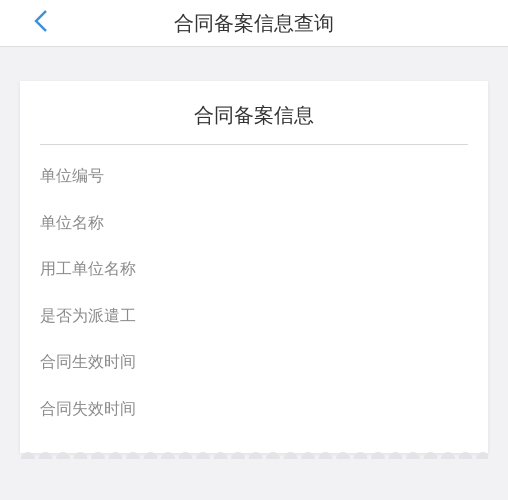 The height and width of the screenshot is (500, 508). Describe the element at coordinates (88, 316) in the screenshot. I see `field-label: 是否为派遣工` at that location.